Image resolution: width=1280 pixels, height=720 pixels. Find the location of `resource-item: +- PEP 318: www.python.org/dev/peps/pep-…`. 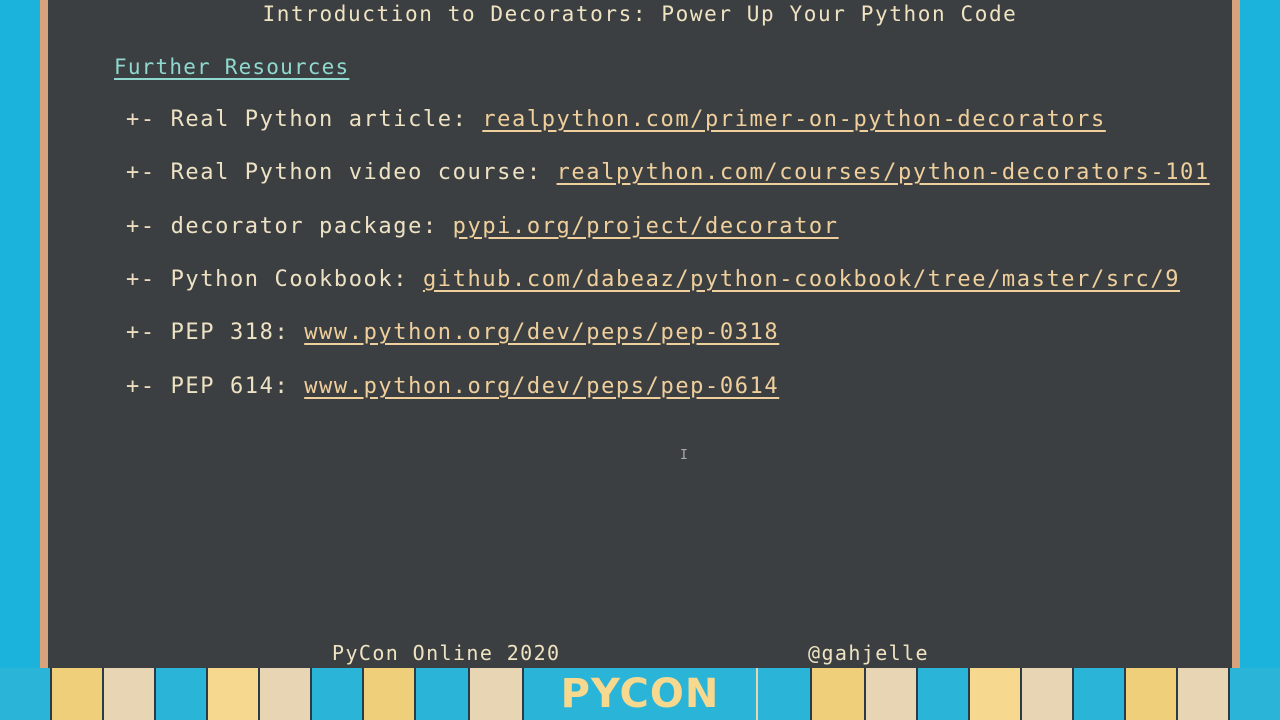

resource-item: +- PEP 318: www.python.org/dev/peps/pep-… is located at coordinates (452, 333).